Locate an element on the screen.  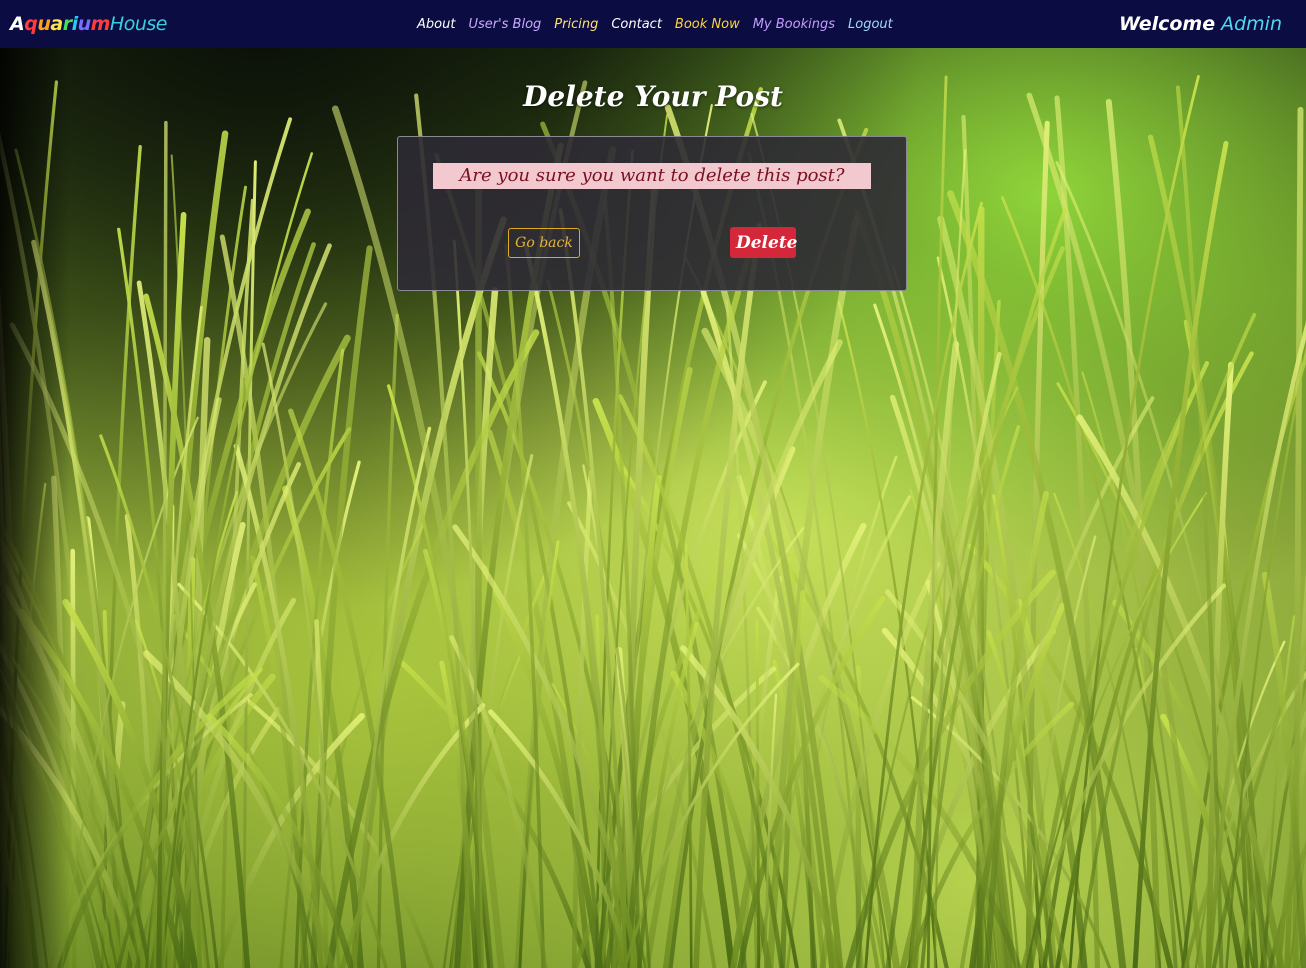
nav-link-pricing: Pricing is located at coordinates (576, 24).